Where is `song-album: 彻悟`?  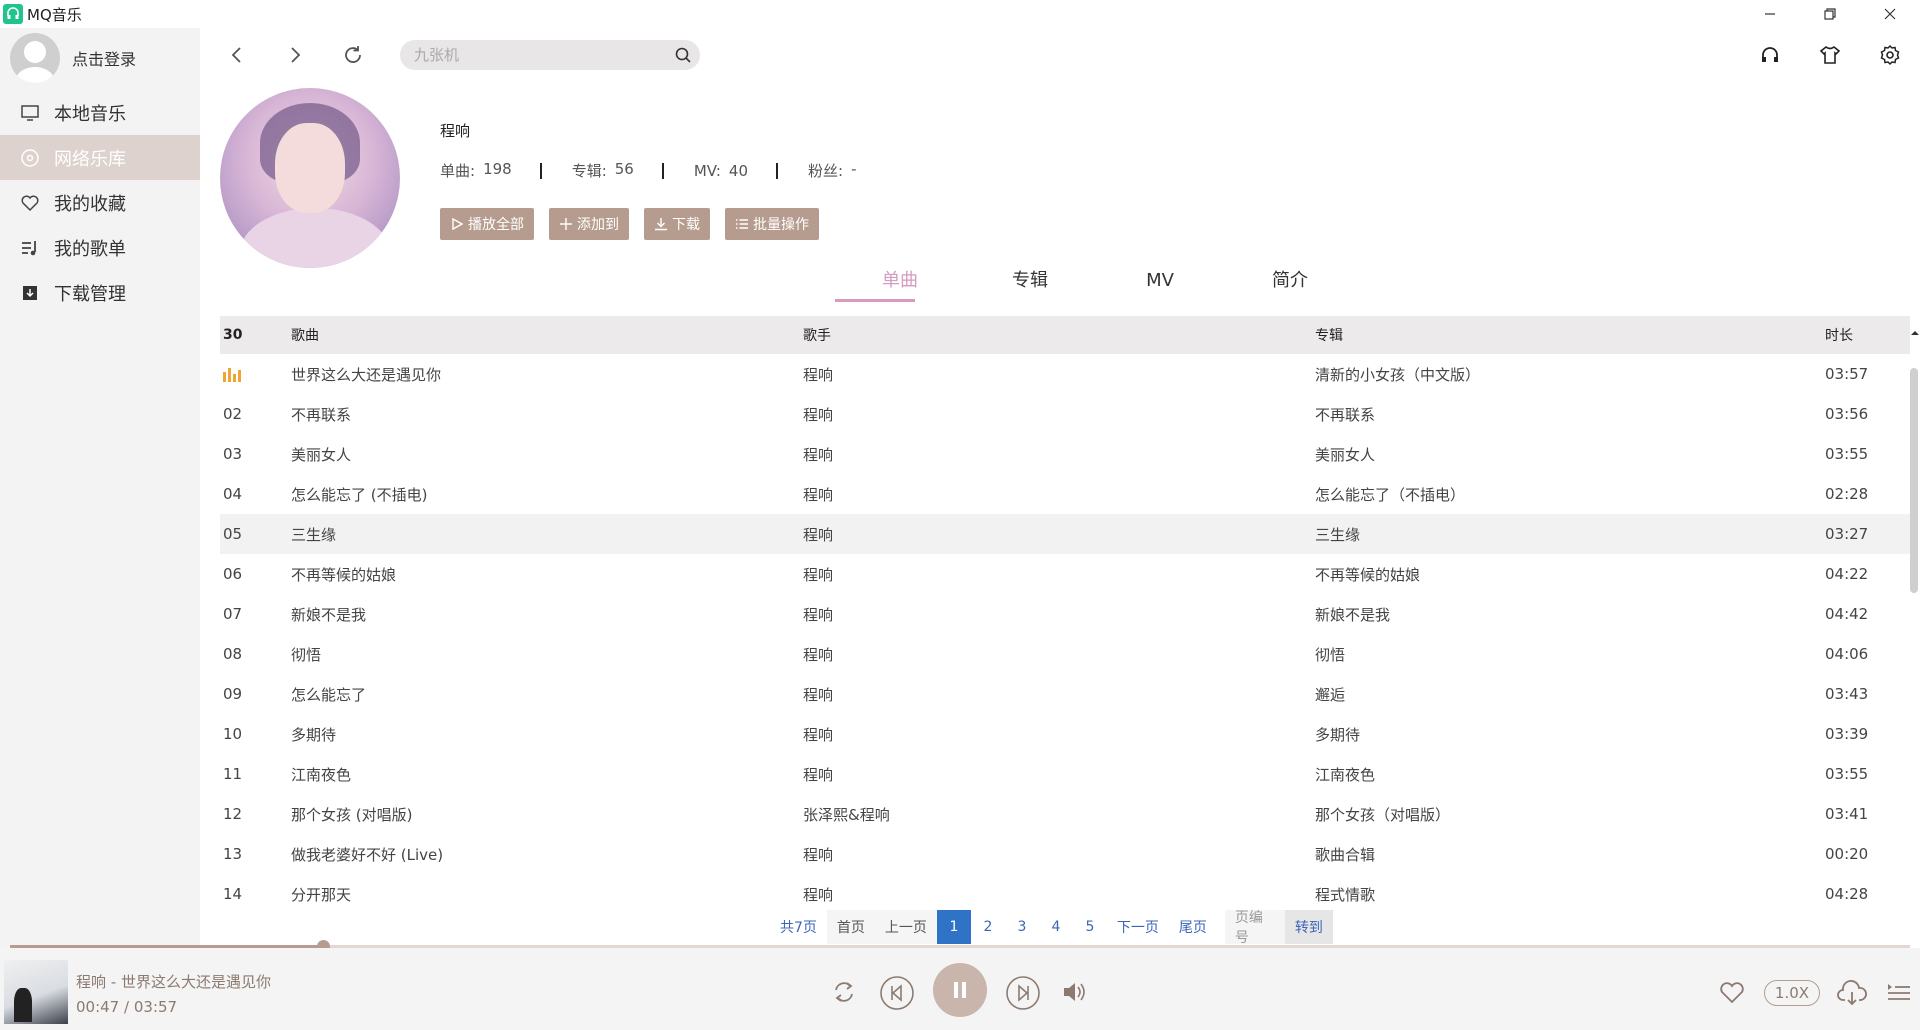 song-album: 彻悟 is located at coordinates (1570, 654).